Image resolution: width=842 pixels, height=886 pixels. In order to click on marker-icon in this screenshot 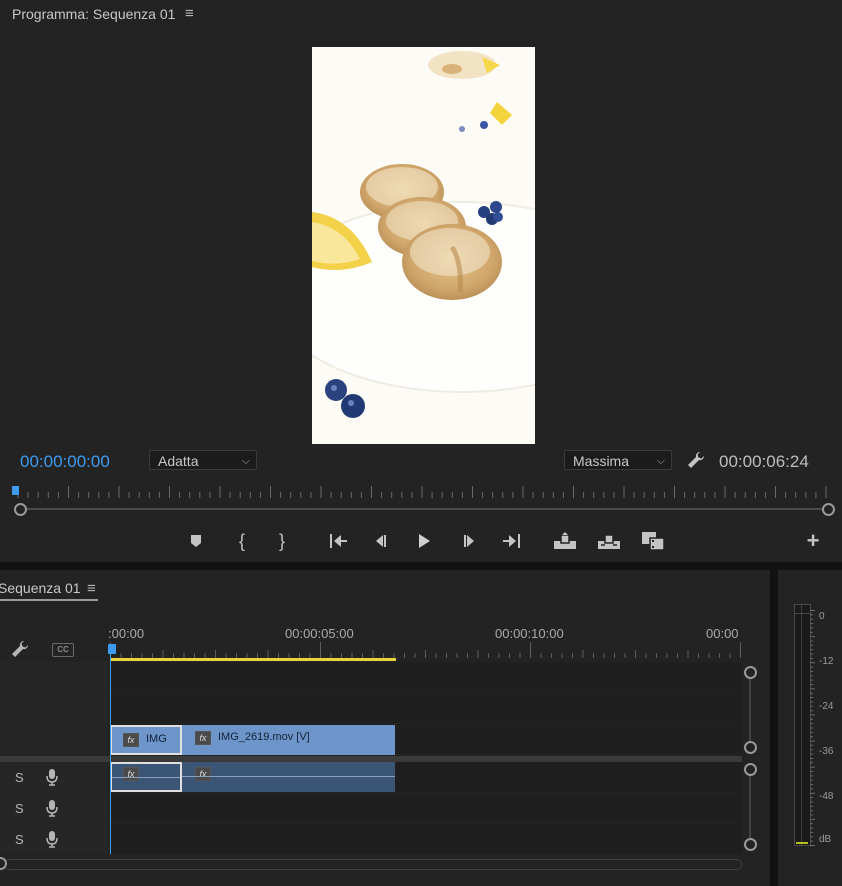, I will do `click(196, 541)`.